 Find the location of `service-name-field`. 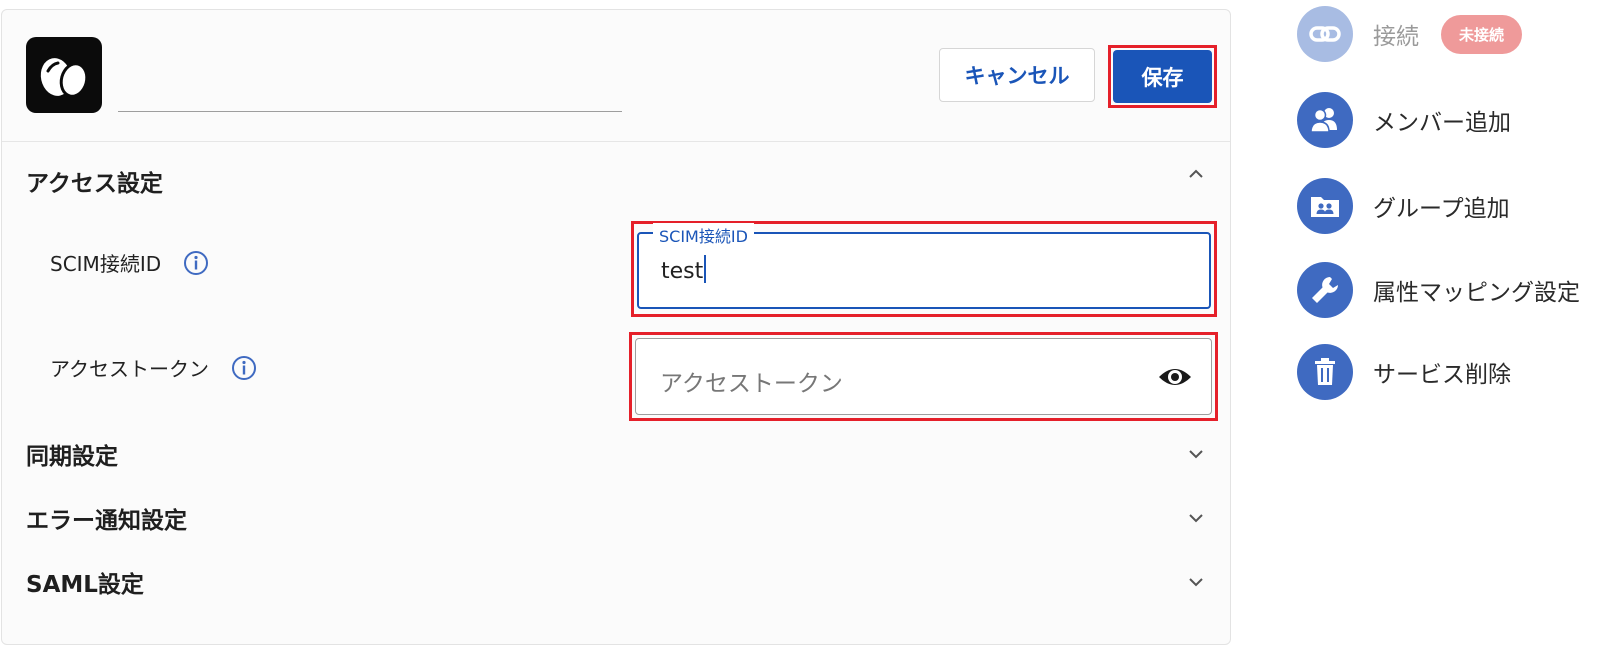

service-name-field is located at coordinates (370, 75).